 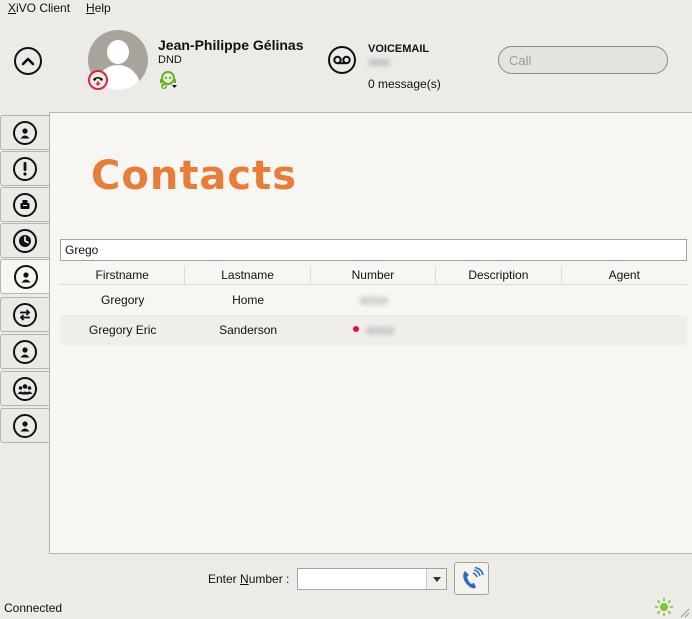 I want to click on menu-xivo-client-mnemonic: X, so click(x=12, y=8).